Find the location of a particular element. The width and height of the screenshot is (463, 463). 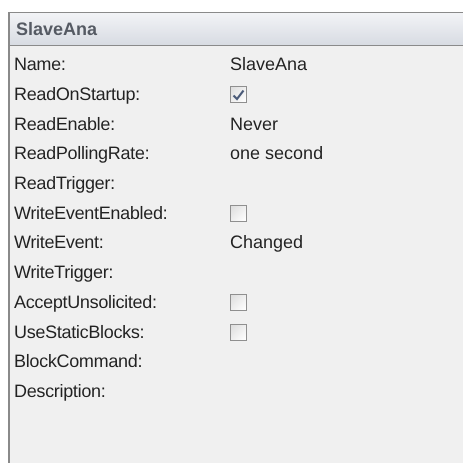

property-label: WriteEvent: is located at coordinates (59, 242).